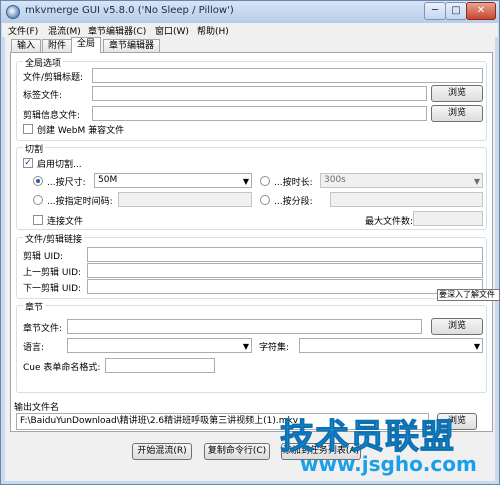 The image size is (500, 485). I want to click on split-by-time-radio, so click(265, 181).